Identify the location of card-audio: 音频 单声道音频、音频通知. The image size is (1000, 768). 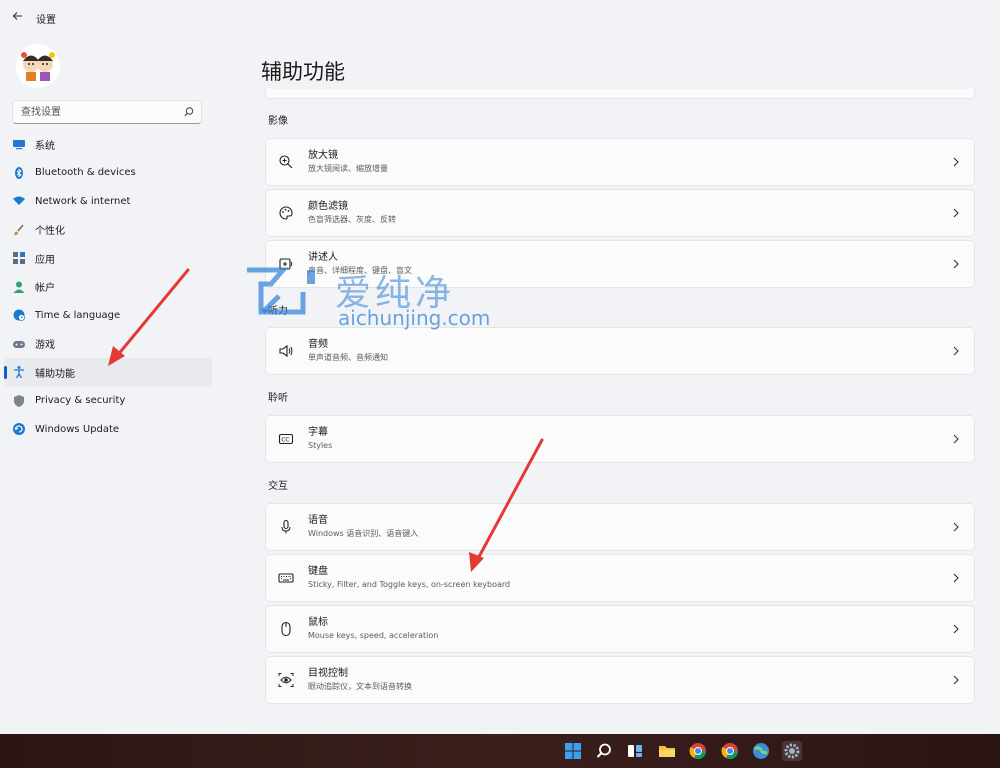
(620, 351).